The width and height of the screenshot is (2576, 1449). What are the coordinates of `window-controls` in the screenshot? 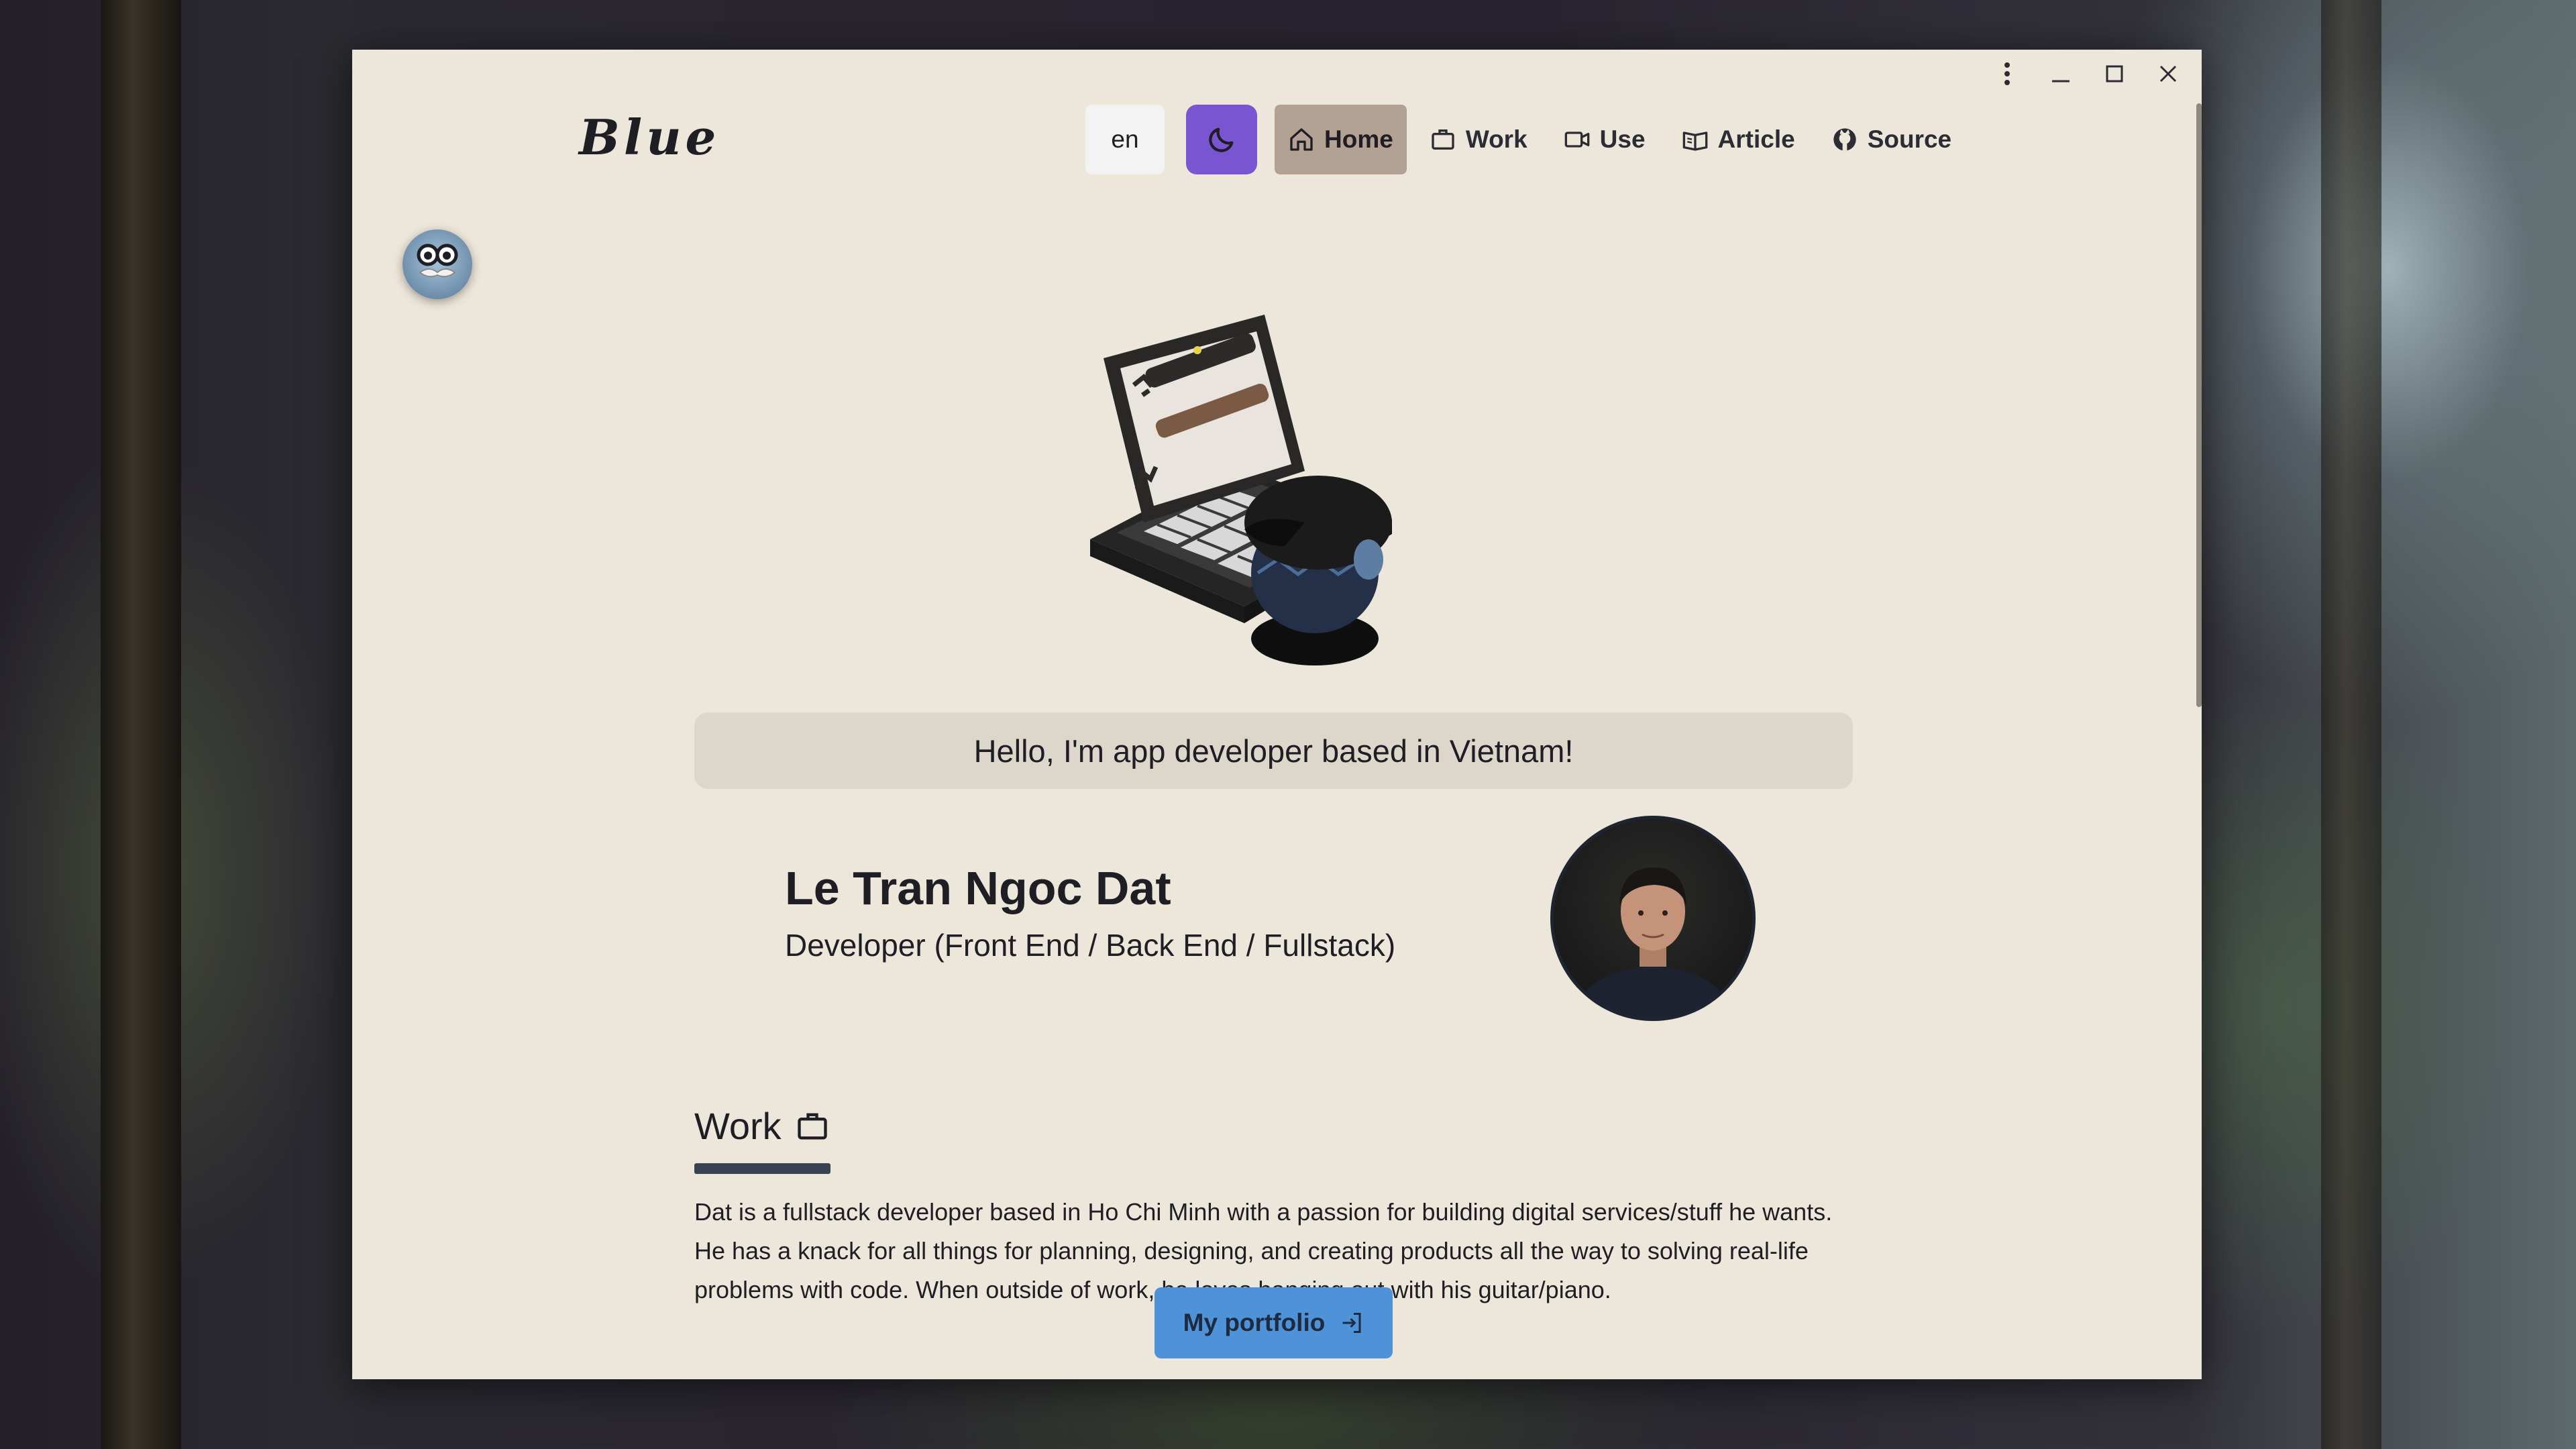 It's located at (2088, 73).